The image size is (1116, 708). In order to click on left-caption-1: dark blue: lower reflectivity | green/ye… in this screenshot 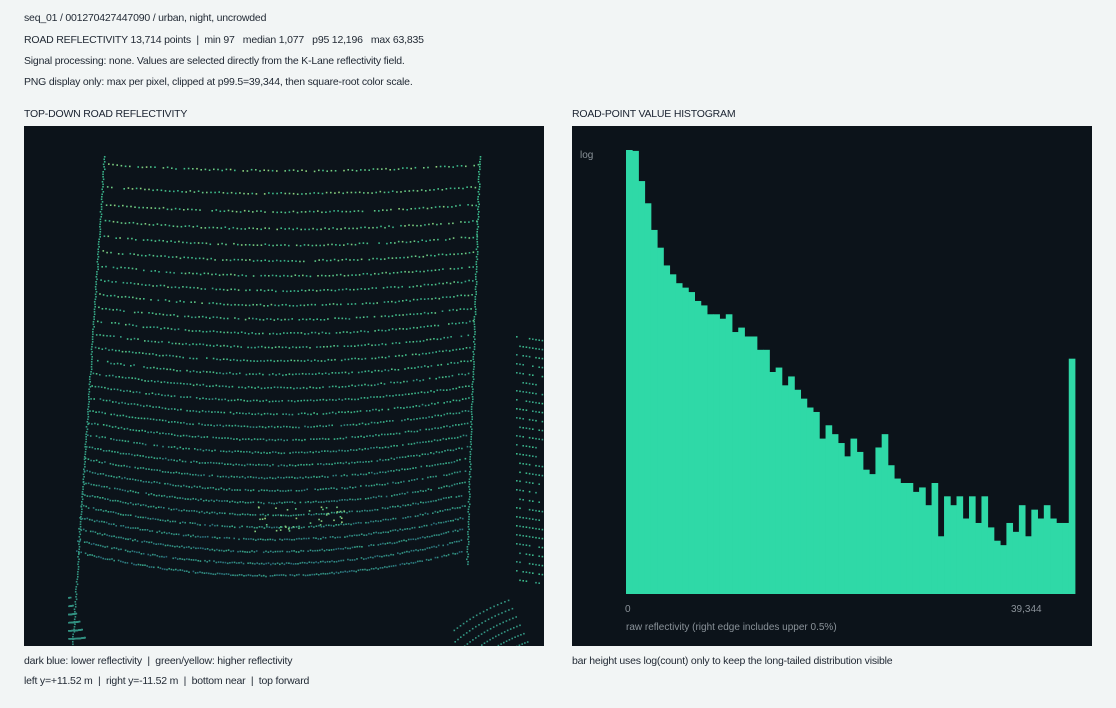, I will do `click(158, 661)`.